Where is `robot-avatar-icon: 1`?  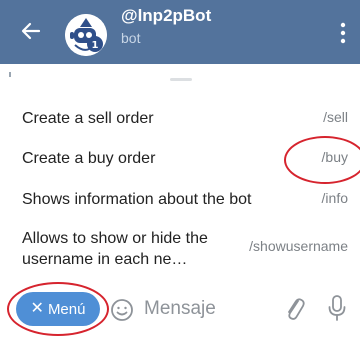 robot-avatar-icon: 1 is located at coordinates (86, 35).